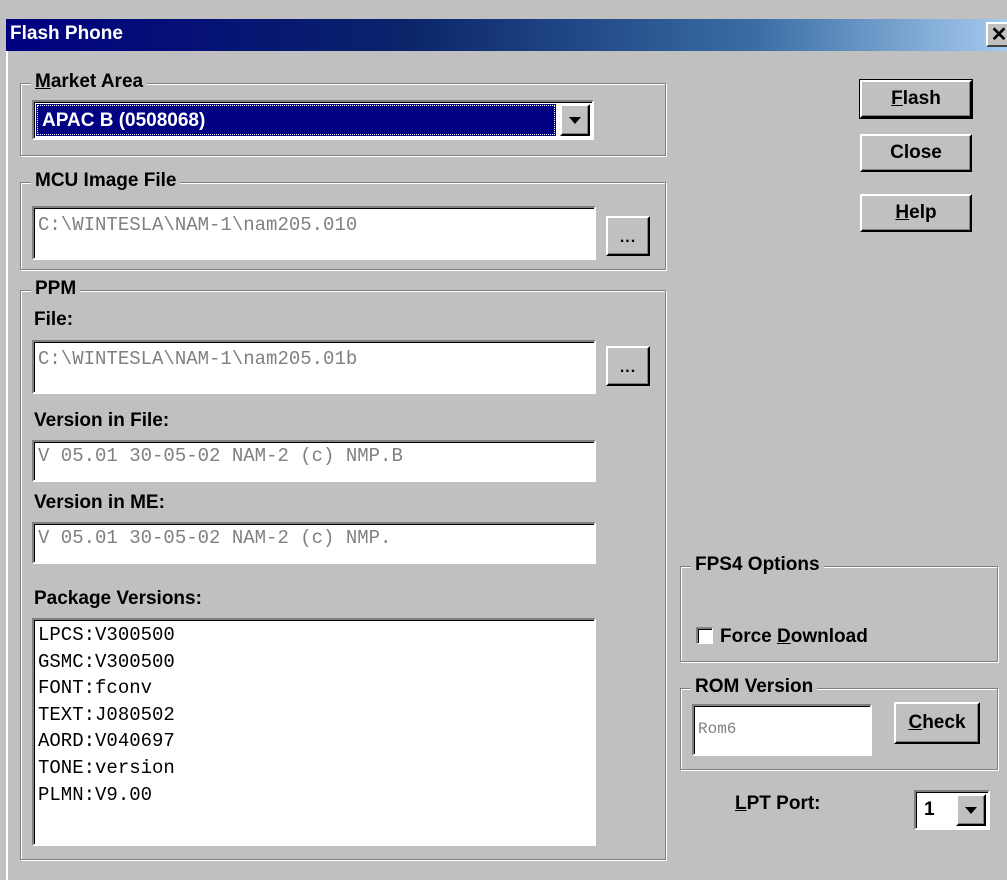 Image resolution: width=1007 pixels, height=880 pixels. I want to click on close-button: Close, so click(916, 153).